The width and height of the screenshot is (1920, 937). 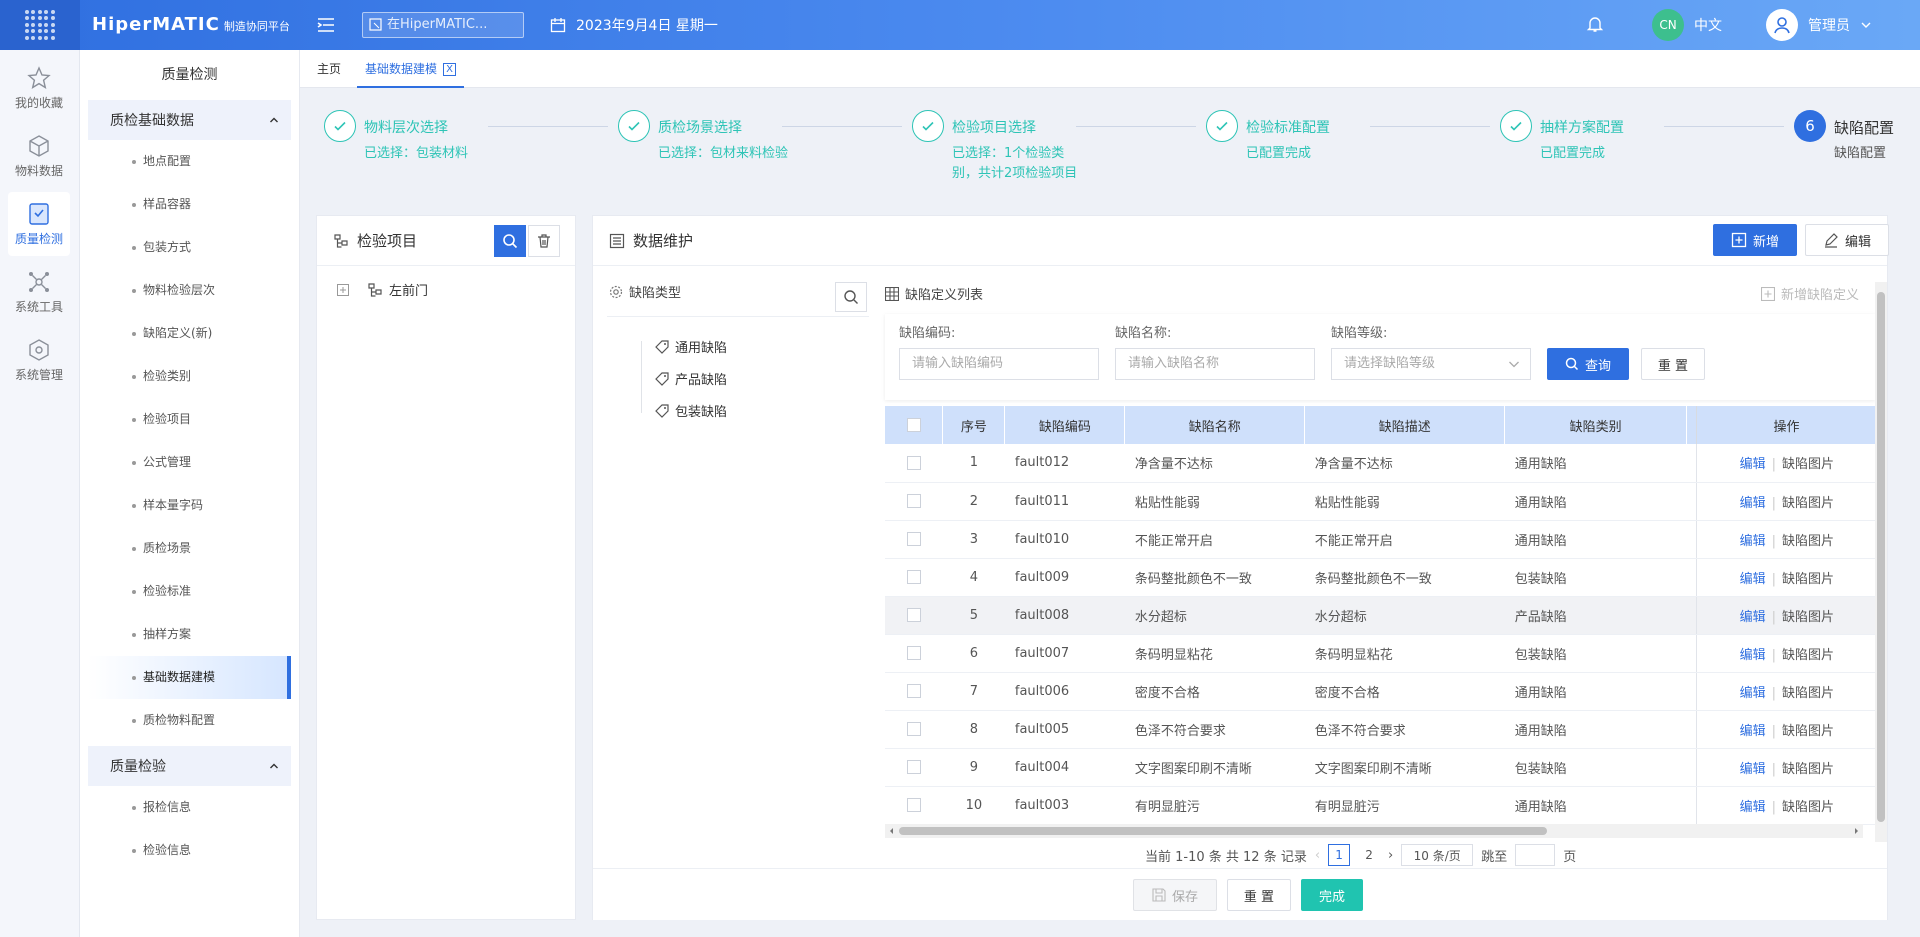 I want to click on module-favorites: 我的收藏, so click(x=39, y=88).